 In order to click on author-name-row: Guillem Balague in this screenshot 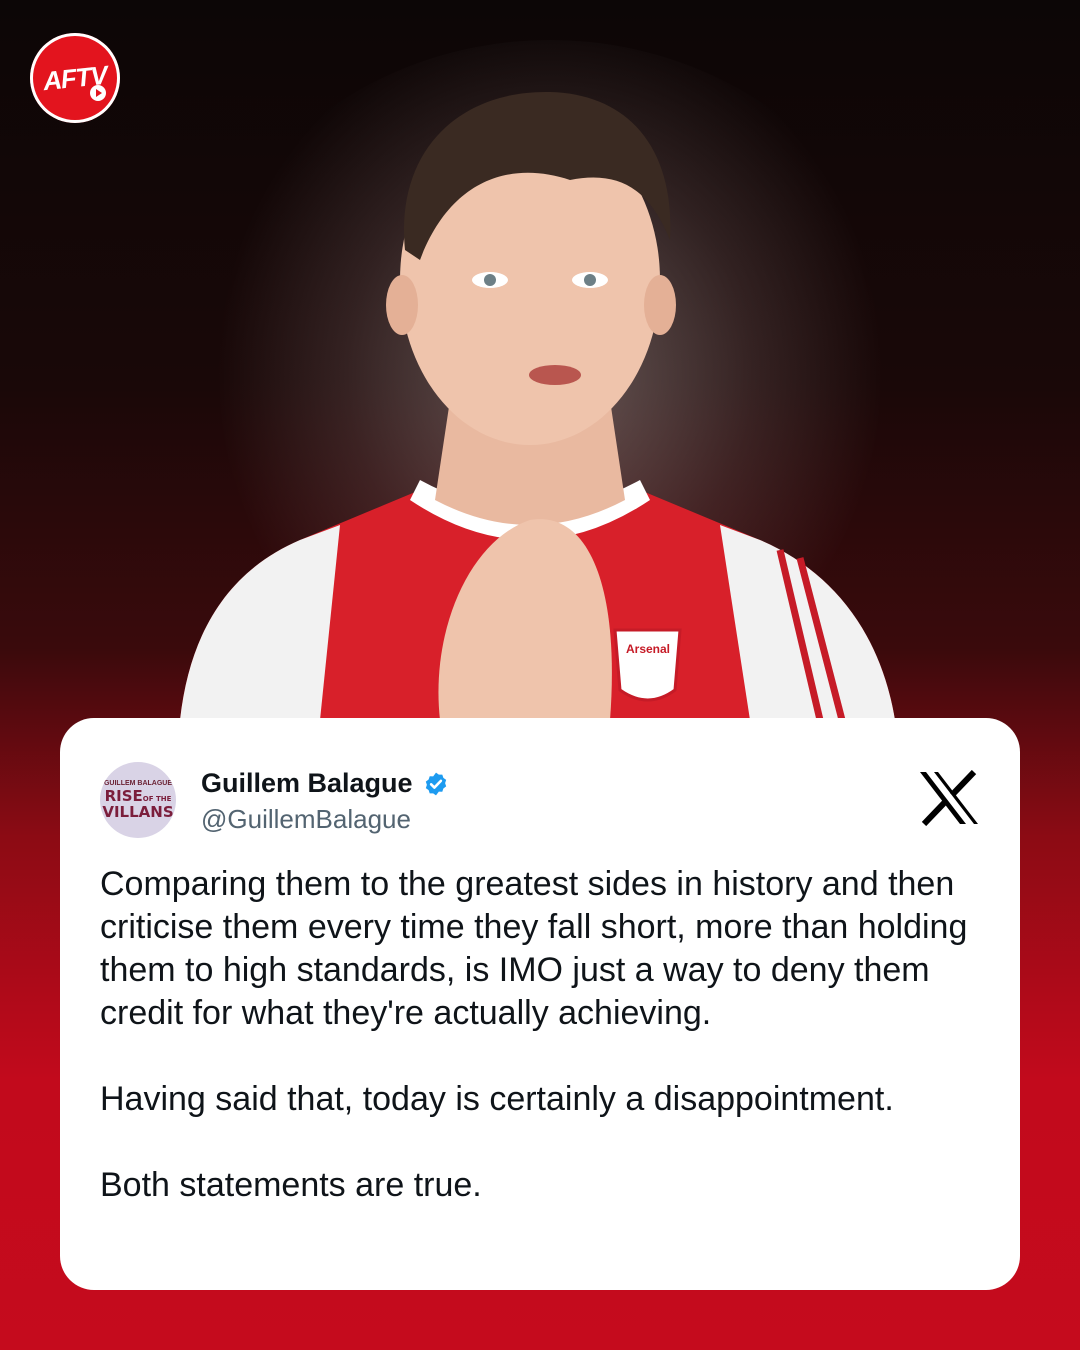, I will do `click(325, 783)`.